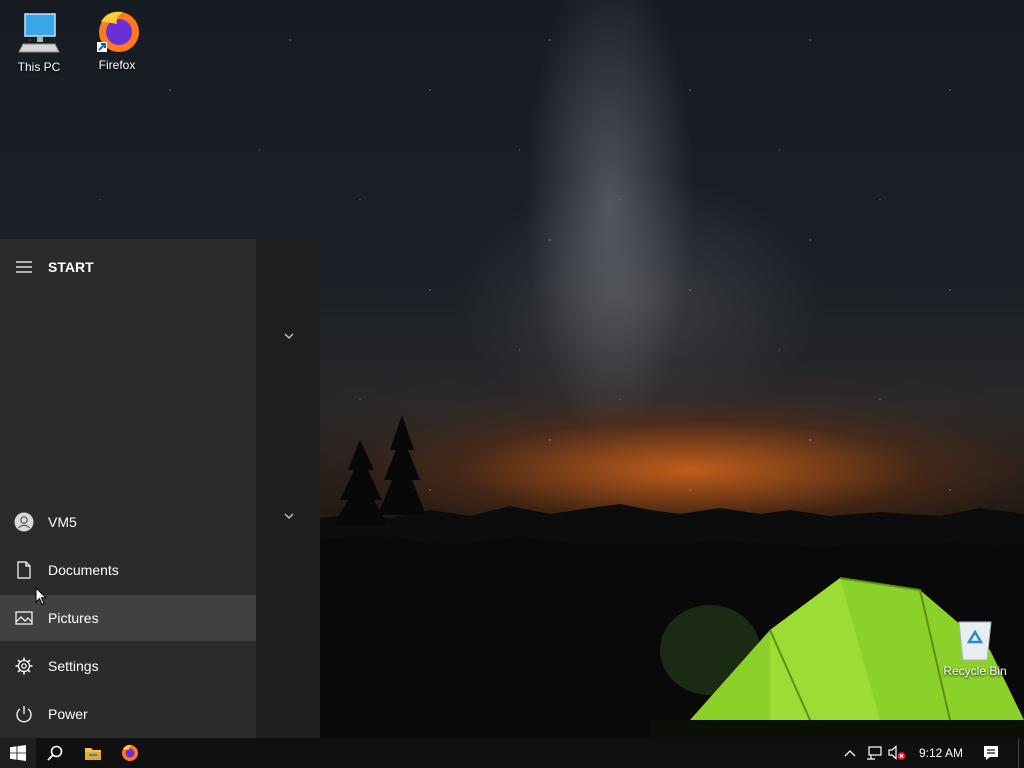  Describe the element at coordinates (41, 596) in the screenshot. I see `mouse-cursor-icon` at that location.